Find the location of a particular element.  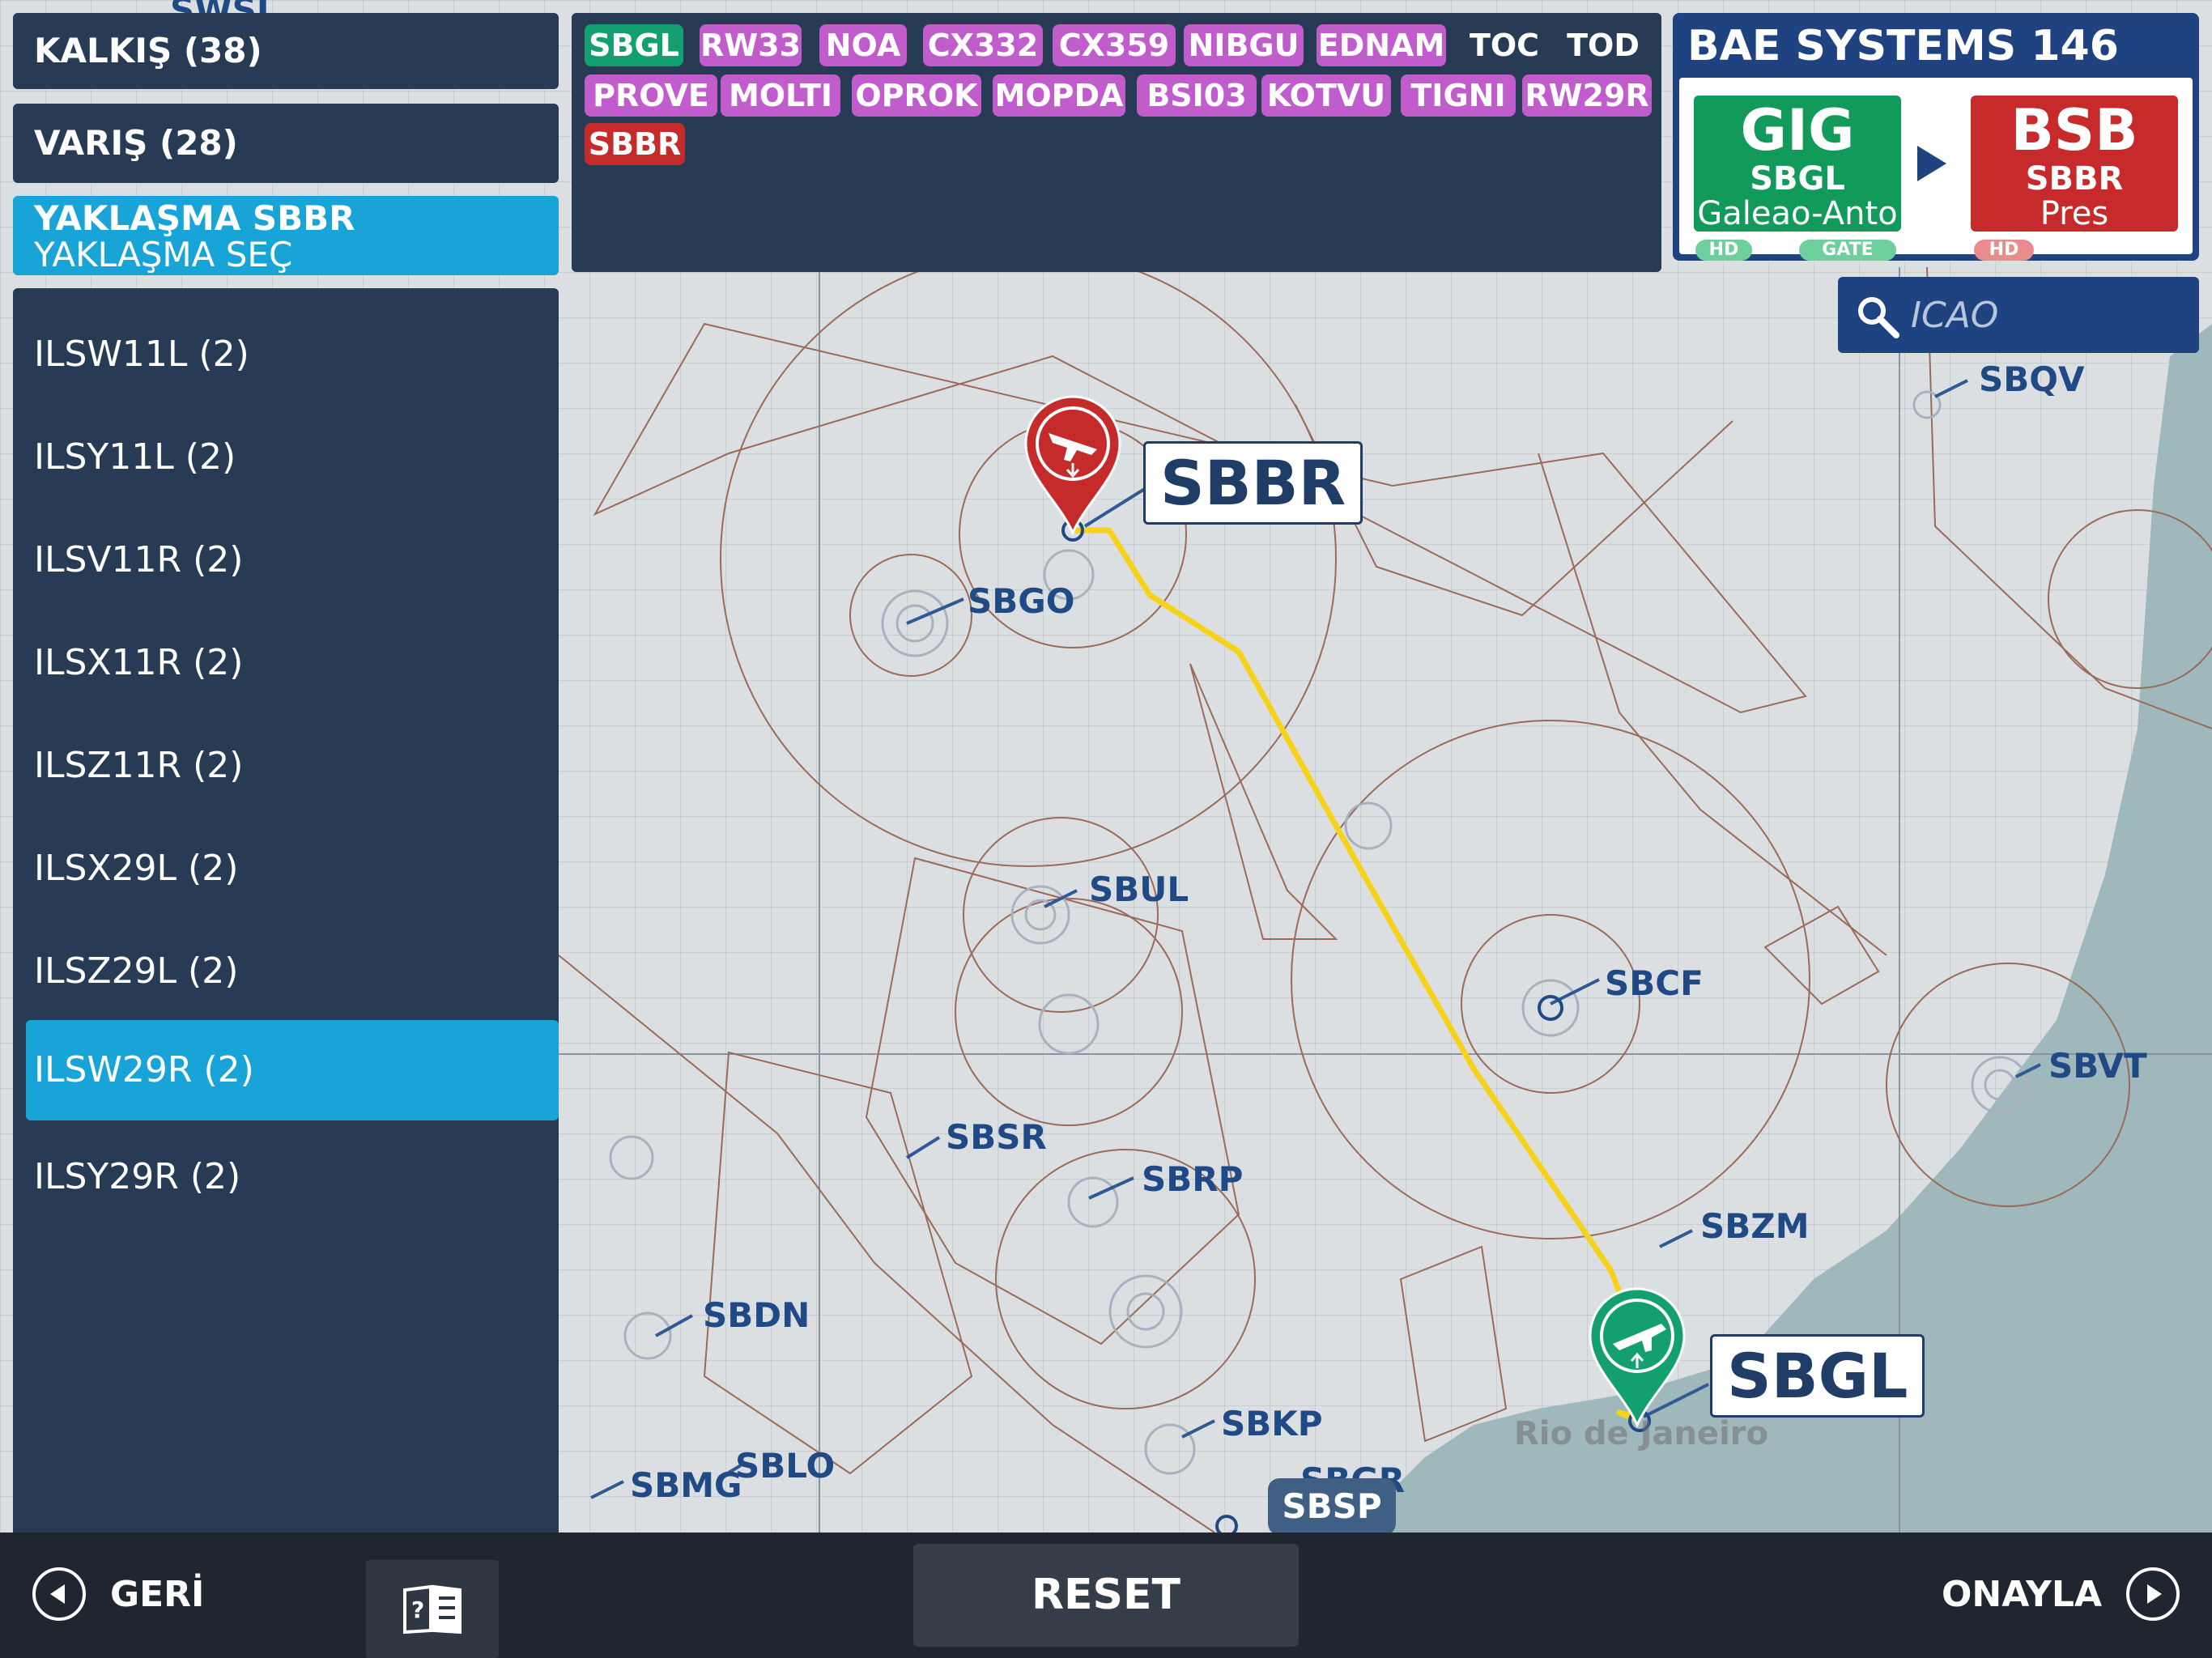

waypoint-chip-toc: TOC is located at coordinates (1504, 45).